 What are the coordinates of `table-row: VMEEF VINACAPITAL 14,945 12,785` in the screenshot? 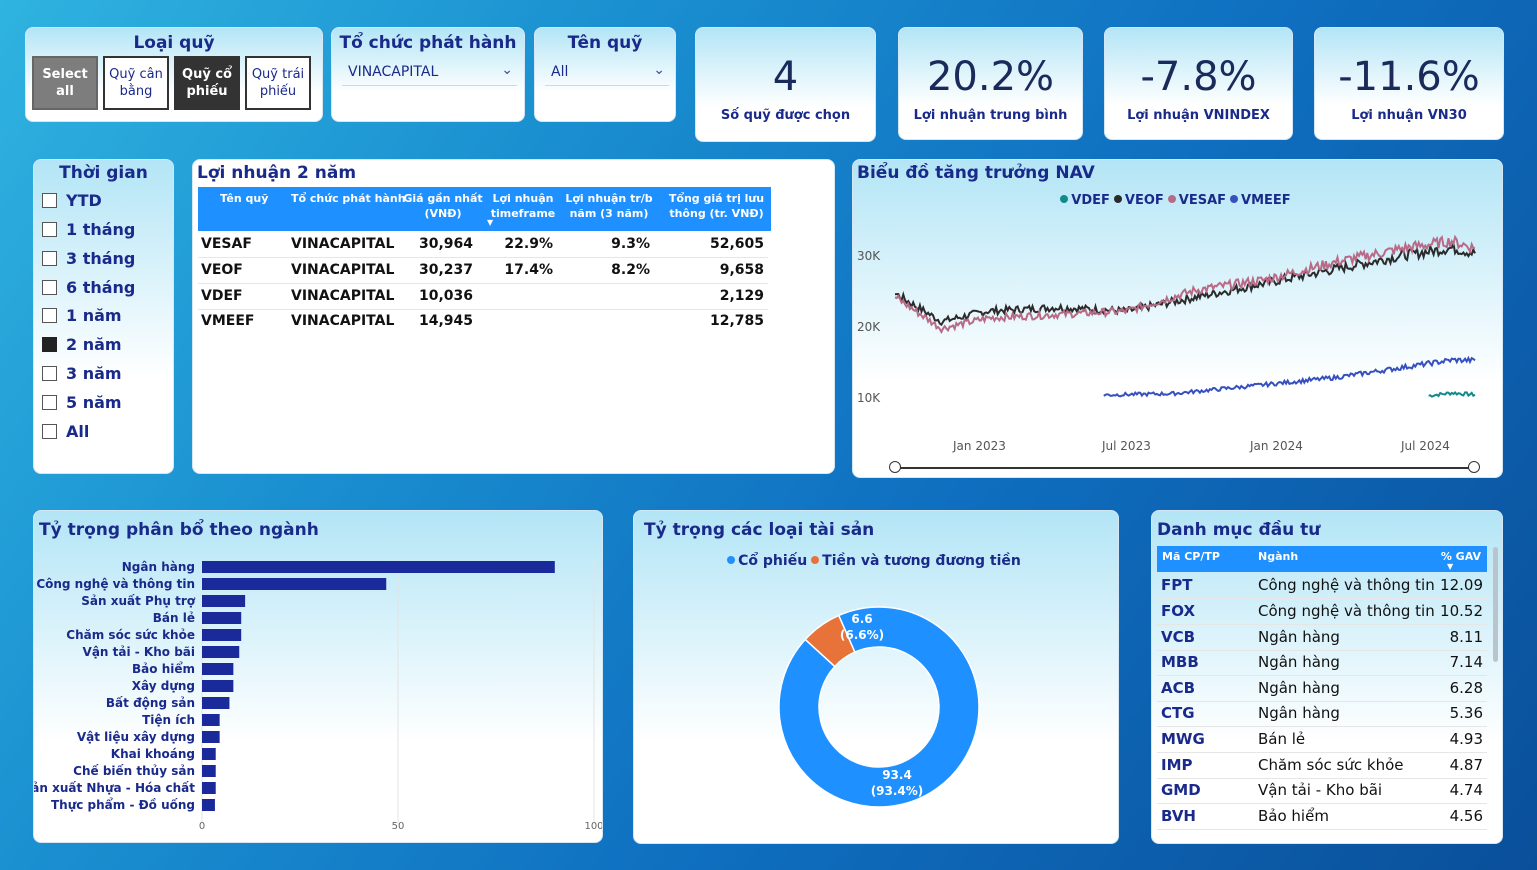 It's located at (483, 321).